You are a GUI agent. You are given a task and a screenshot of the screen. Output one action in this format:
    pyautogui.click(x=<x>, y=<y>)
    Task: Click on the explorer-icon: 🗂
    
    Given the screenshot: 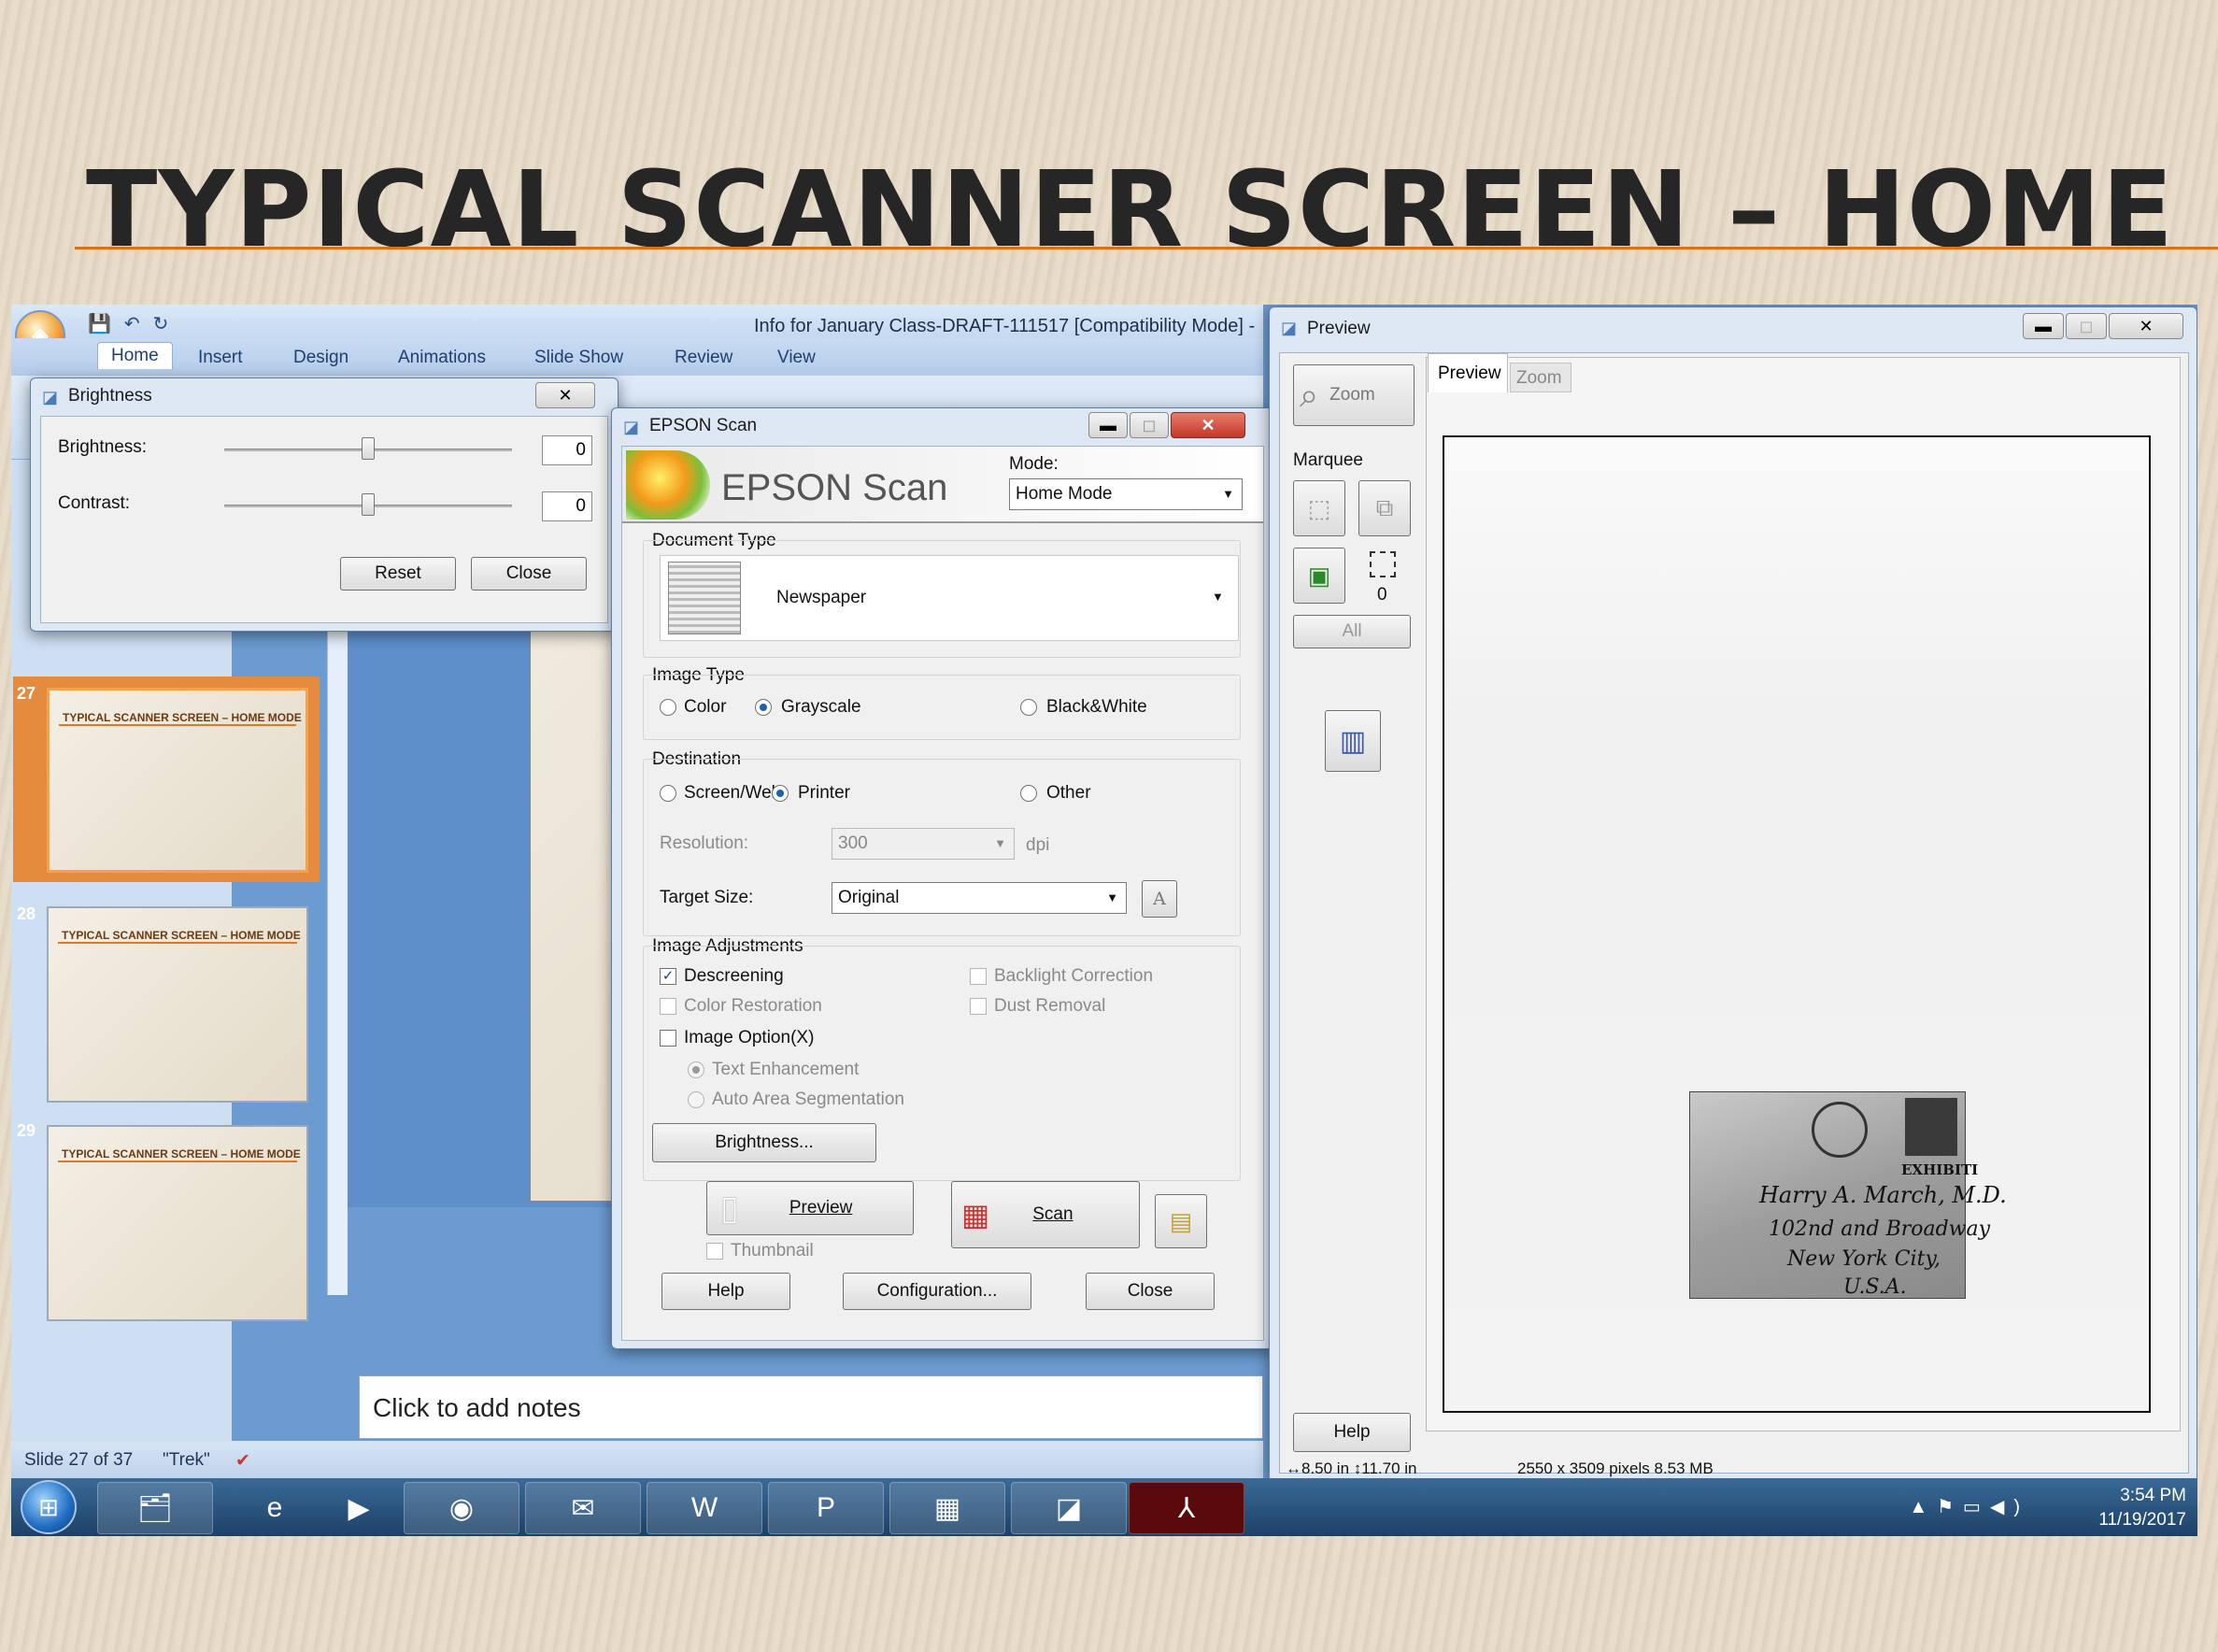 What is the action you would take?
    pyautogui.click(x=155, y=1508)
    